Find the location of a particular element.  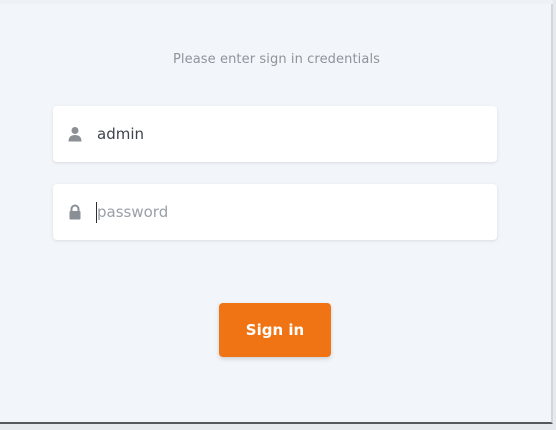

user-icon is located at coordinates (75, 134).